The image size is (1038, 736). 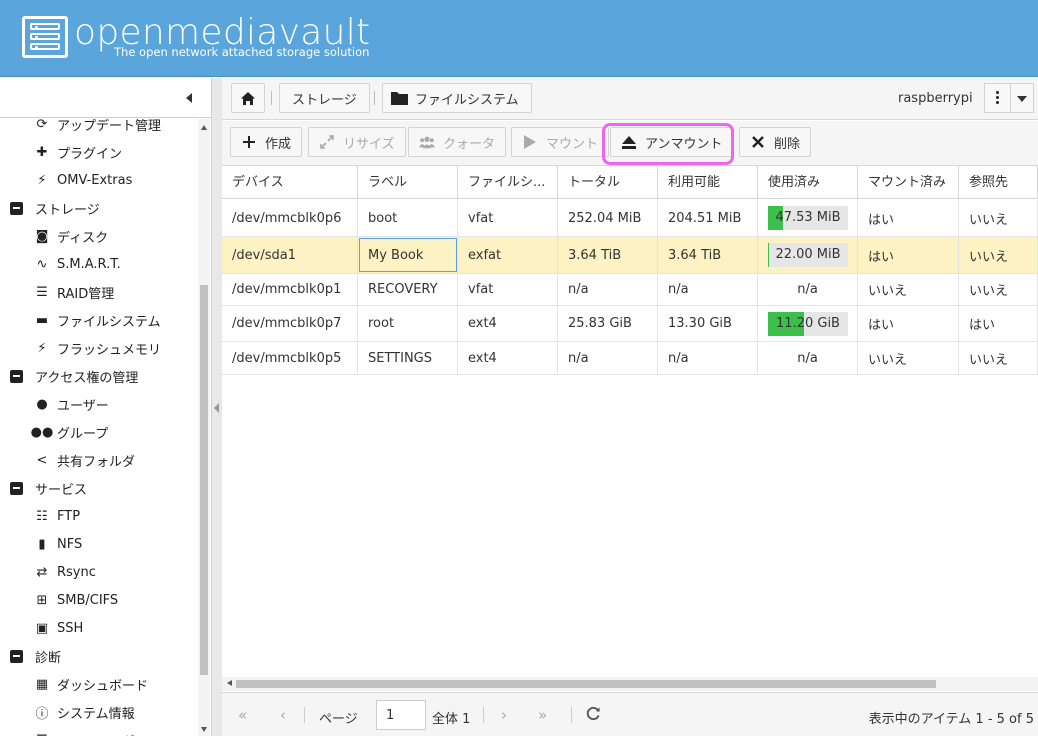 I want to click on table-cell-fs: vfat, so click(x=508, y=289).